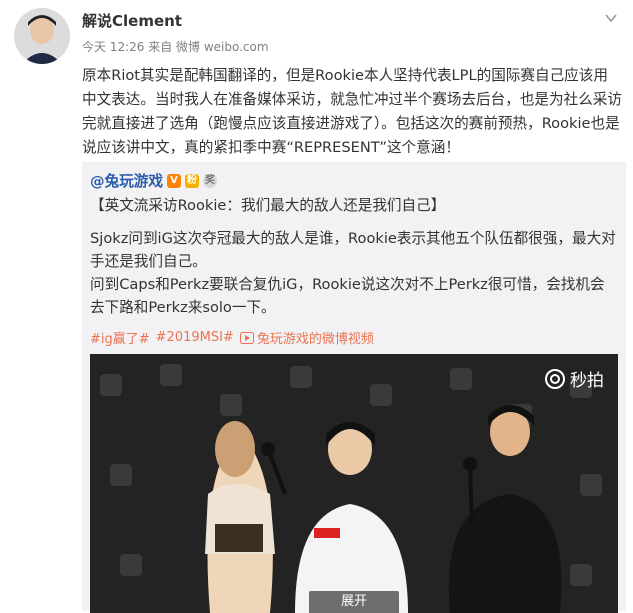 The width and height of the screenshot is (633, 613). What do you see at coordinates (191, 180) in the screenshot?
I see `fan-badge-icon: 粉` at bounding box center [191, 180].